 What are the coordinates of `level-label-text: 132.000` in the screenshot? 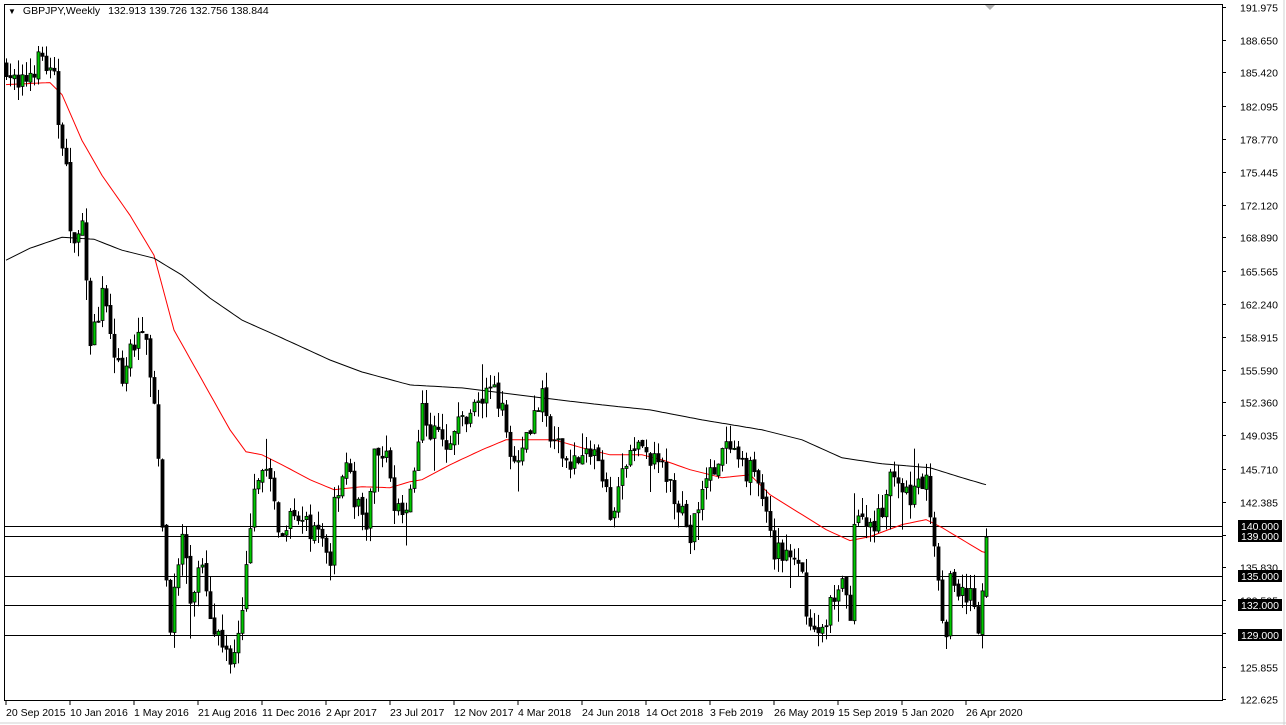 It's located at (1260, 606).